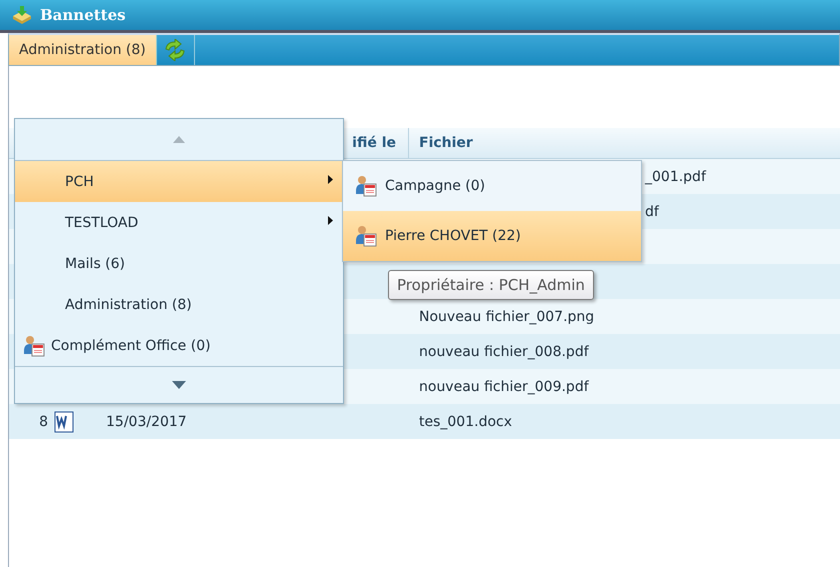 The width and height of the screenshot is (840, 567). Describe the element at coordinates (675, 176) in the screenshot. I see `file-name-cell: _001.pdf` at that location.